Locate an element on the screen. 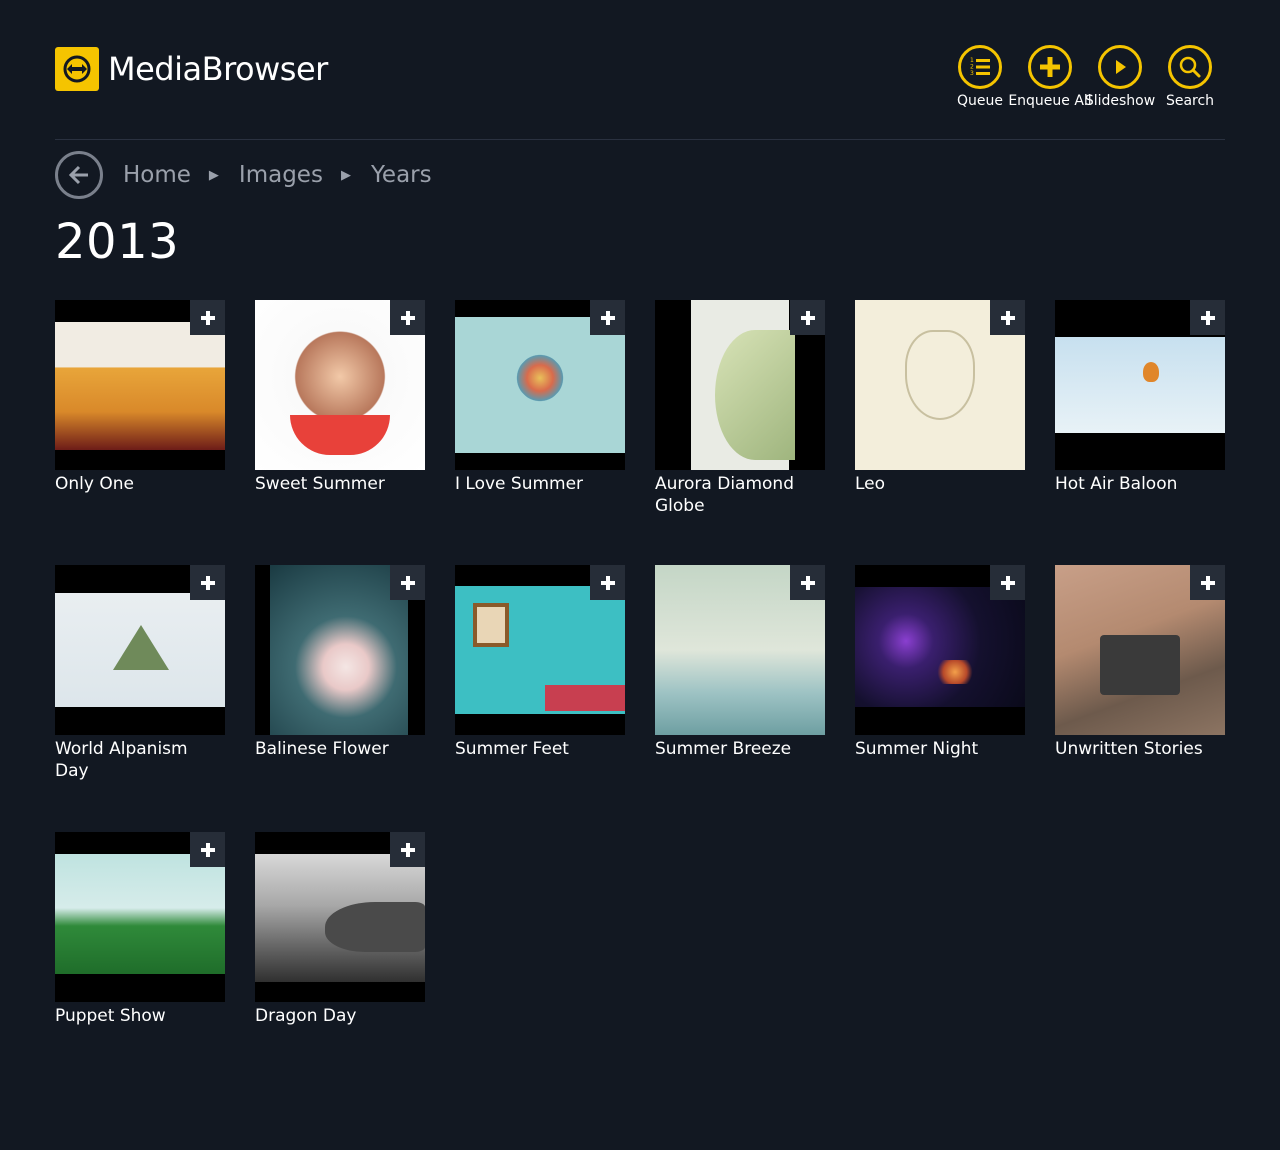  enqueue-all-button: Enqueue All is located at coordinates (1050, 77).